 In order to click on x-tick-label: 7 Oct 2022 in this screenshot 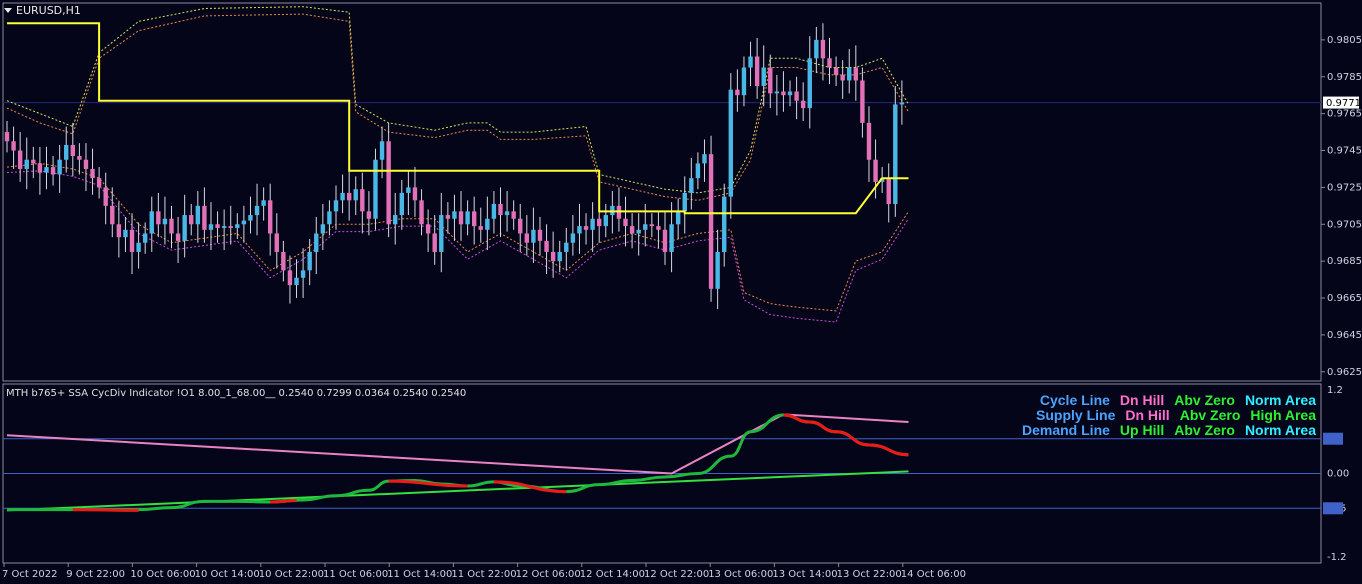, I will do `click(29, 574)`.